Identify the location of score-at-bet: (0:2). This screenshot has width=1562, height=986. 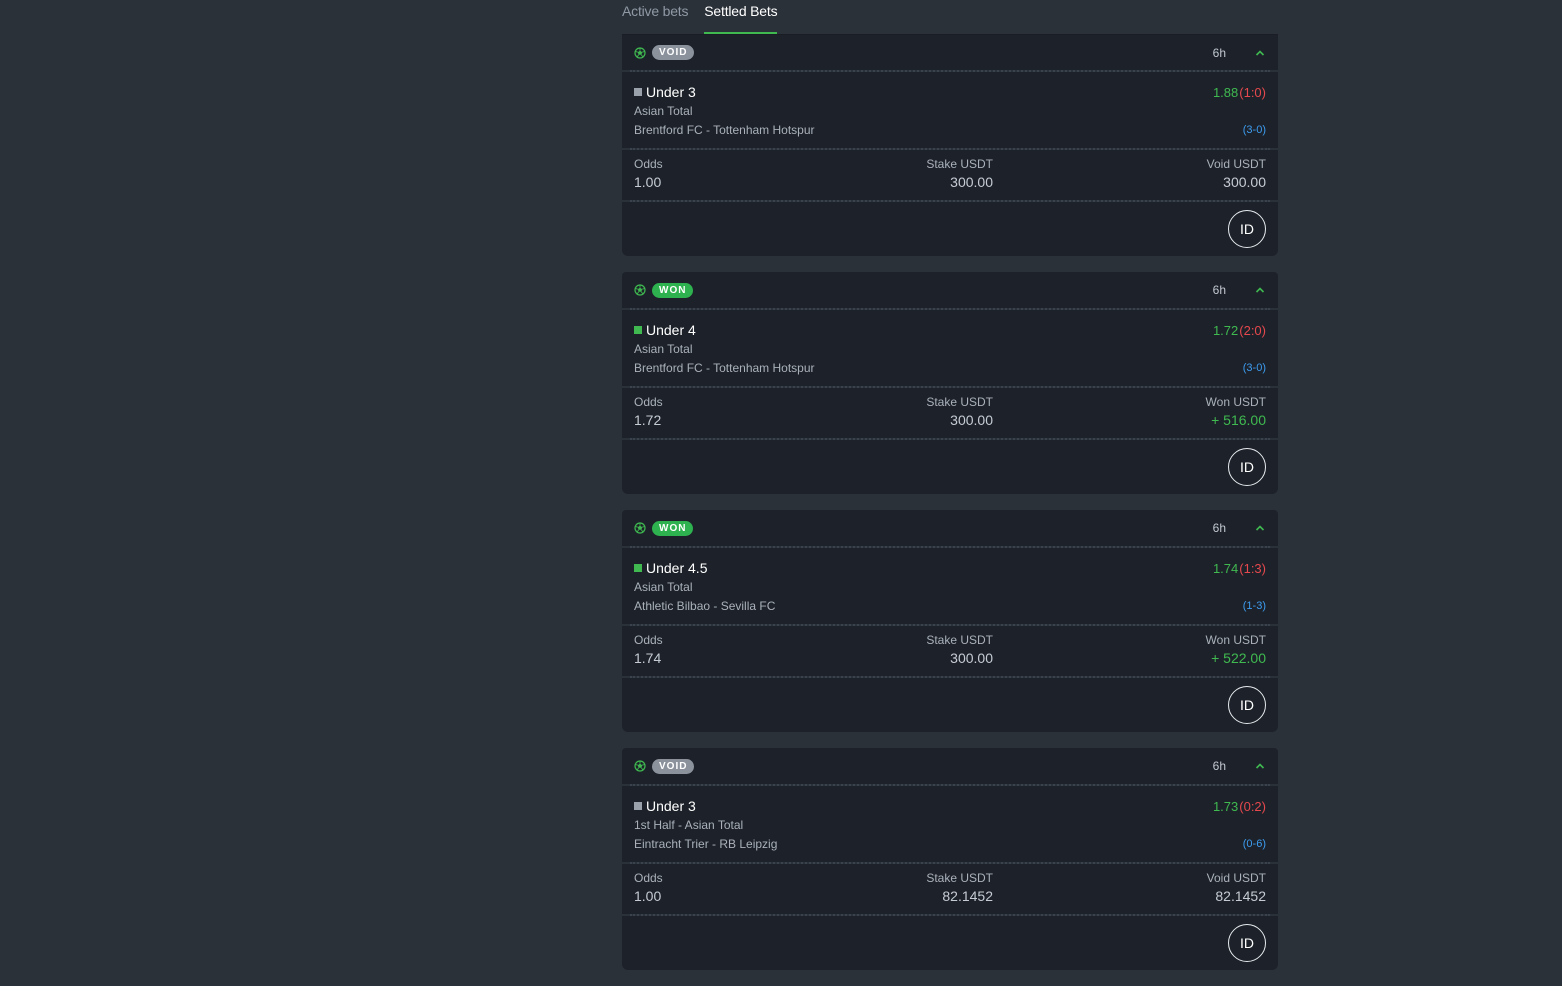
(1252, 806).